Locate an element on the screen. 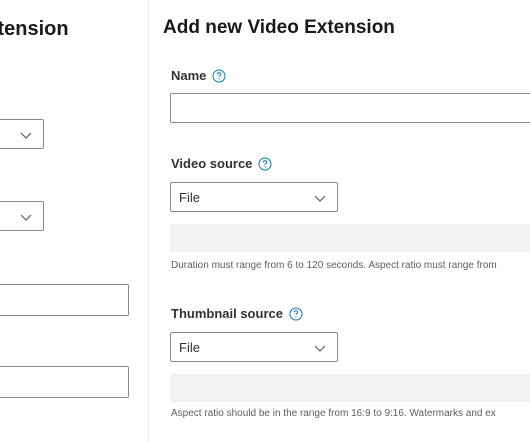 The image size is (530, 442). video-upload-field is located at coordinates (350, 238).